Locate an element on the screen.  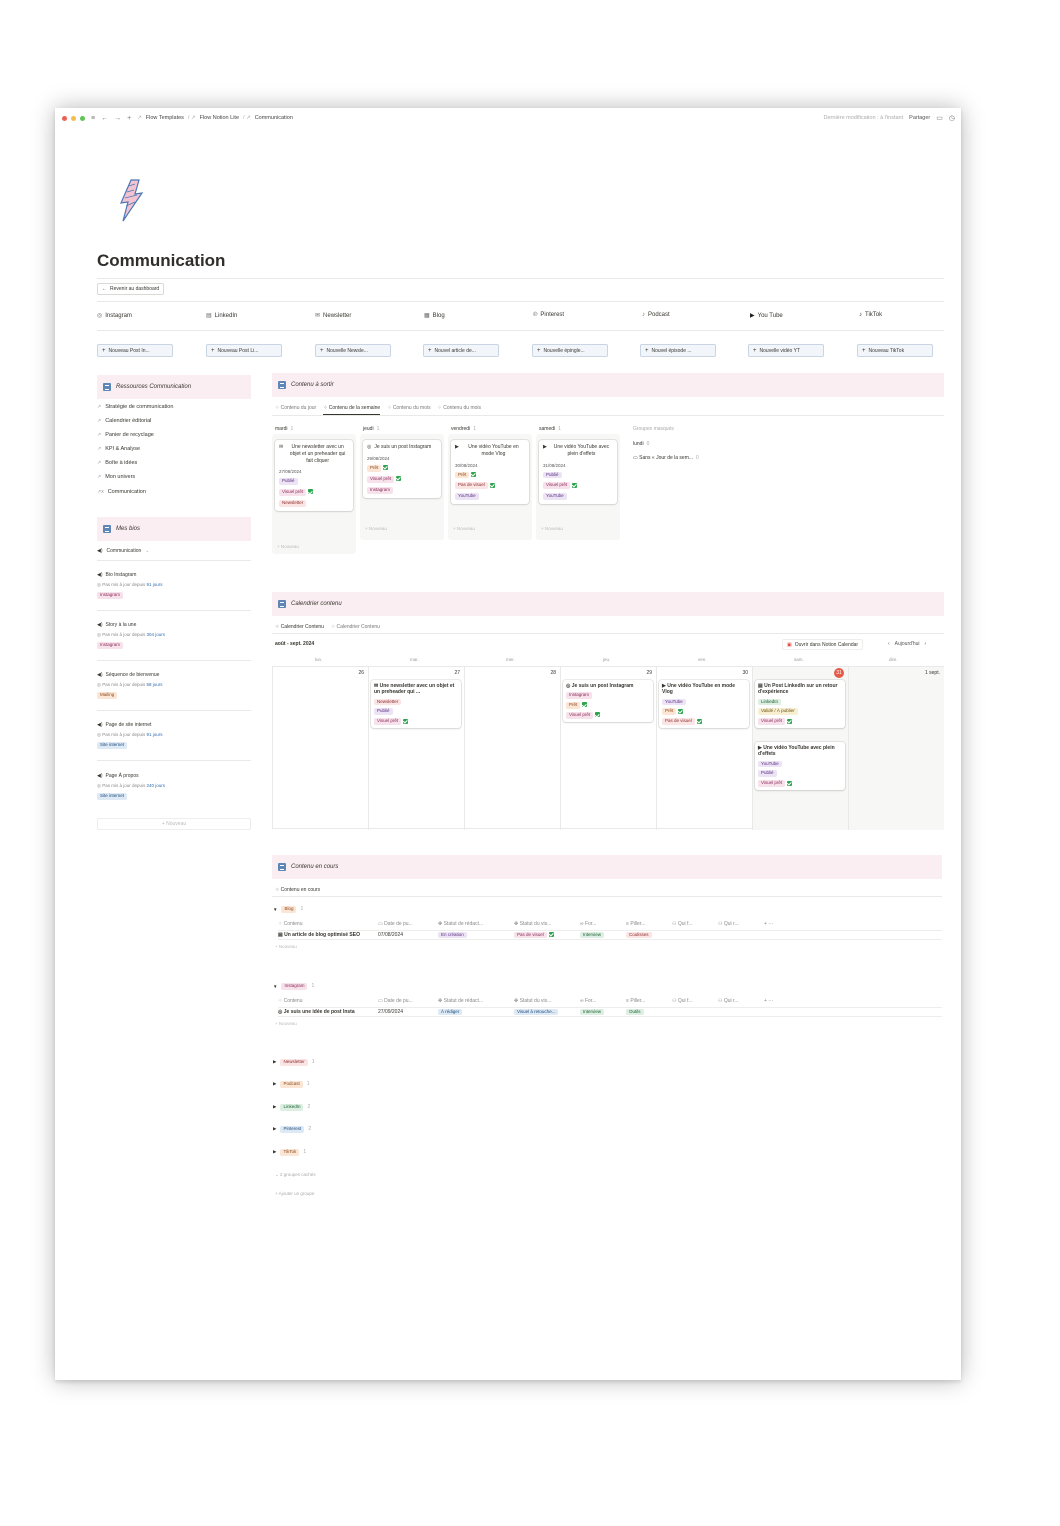
nav-link-linkedin: ▤ LinkedIn is located at coordinates (221, 316).